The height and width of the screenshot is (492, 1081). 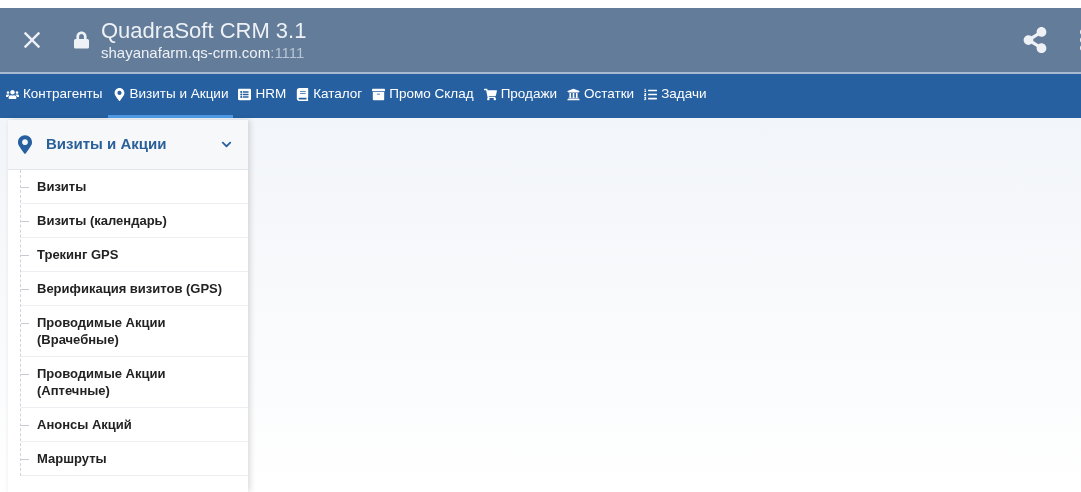 I want to click on side-menu-item: Визиты, so click(x=132, y=186).